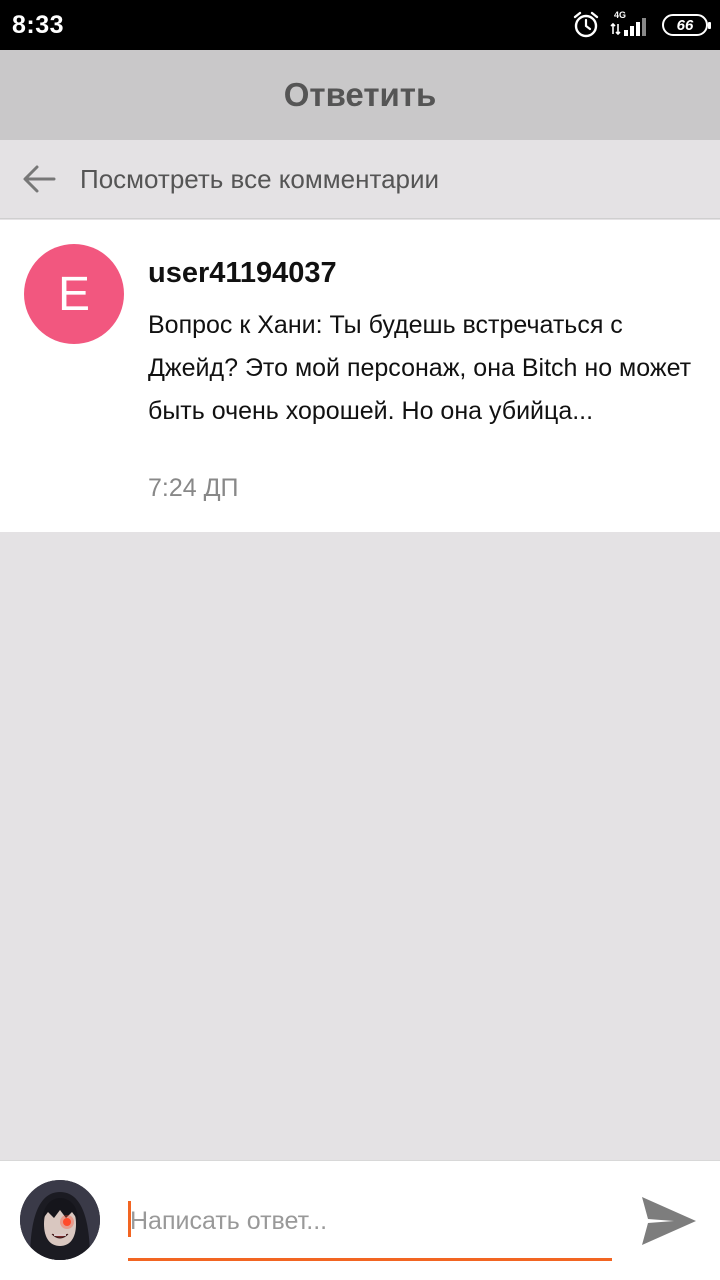 The image size is (720, 1280). I want to click on text-cursor, so click(129, 1219).